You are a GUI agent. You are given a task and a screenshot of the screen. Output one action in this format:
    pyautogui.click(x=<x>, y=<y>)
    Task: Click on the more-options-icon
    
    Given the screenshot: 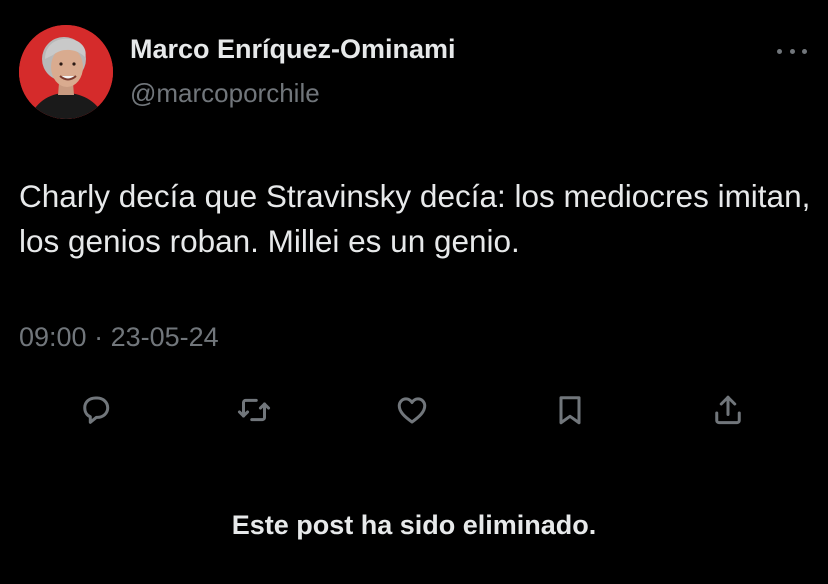 What is the action you would take?
    pyautogui.click(x=792, y=51)
    